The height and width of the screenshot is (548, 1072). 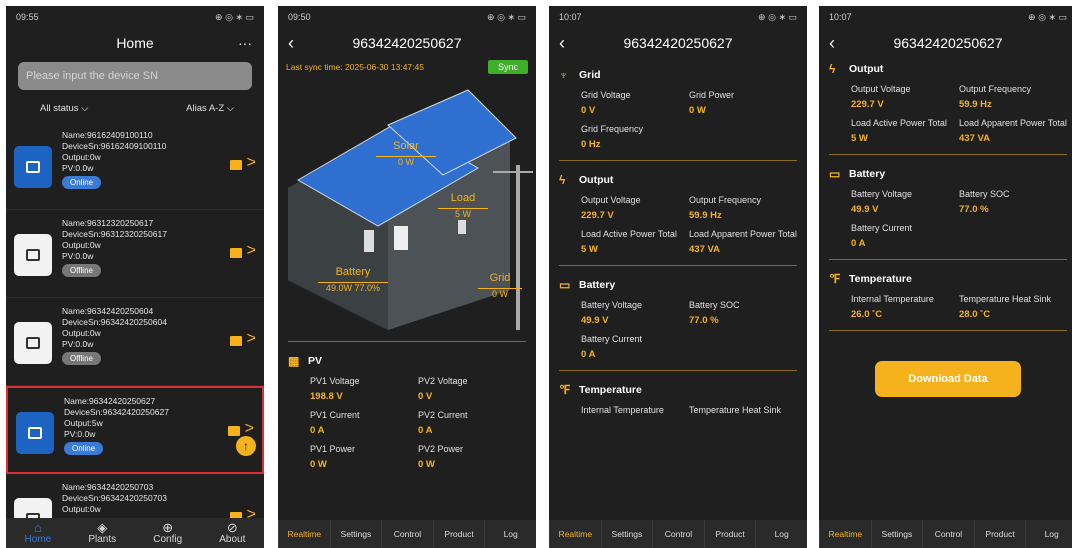 I want to click on metric: Internal Temperature 26.0 ˚C, so click(x=905, y=307).